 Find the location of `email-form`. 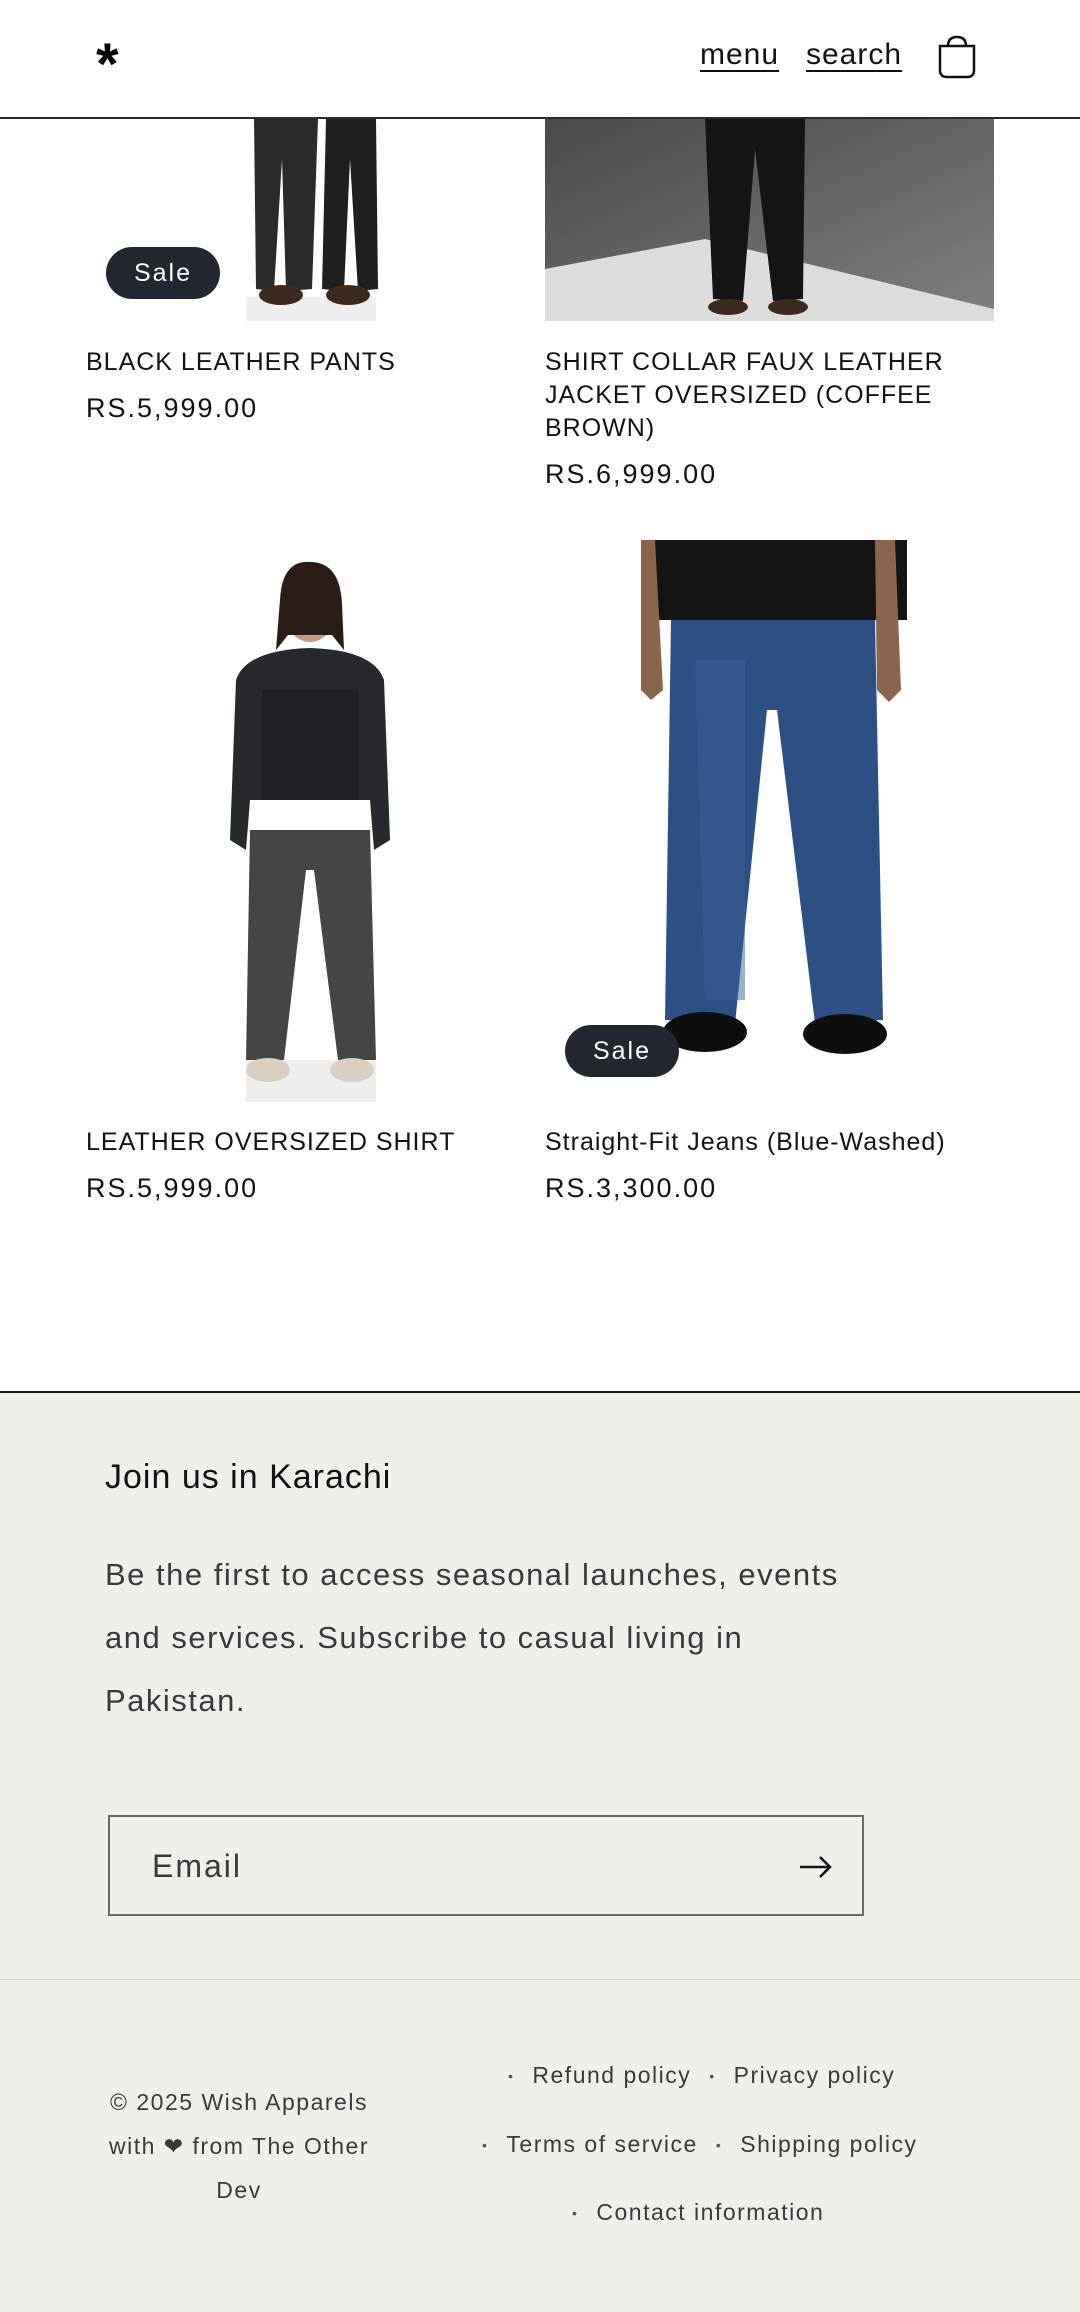

email-form is located at coordinates (486, 1865).